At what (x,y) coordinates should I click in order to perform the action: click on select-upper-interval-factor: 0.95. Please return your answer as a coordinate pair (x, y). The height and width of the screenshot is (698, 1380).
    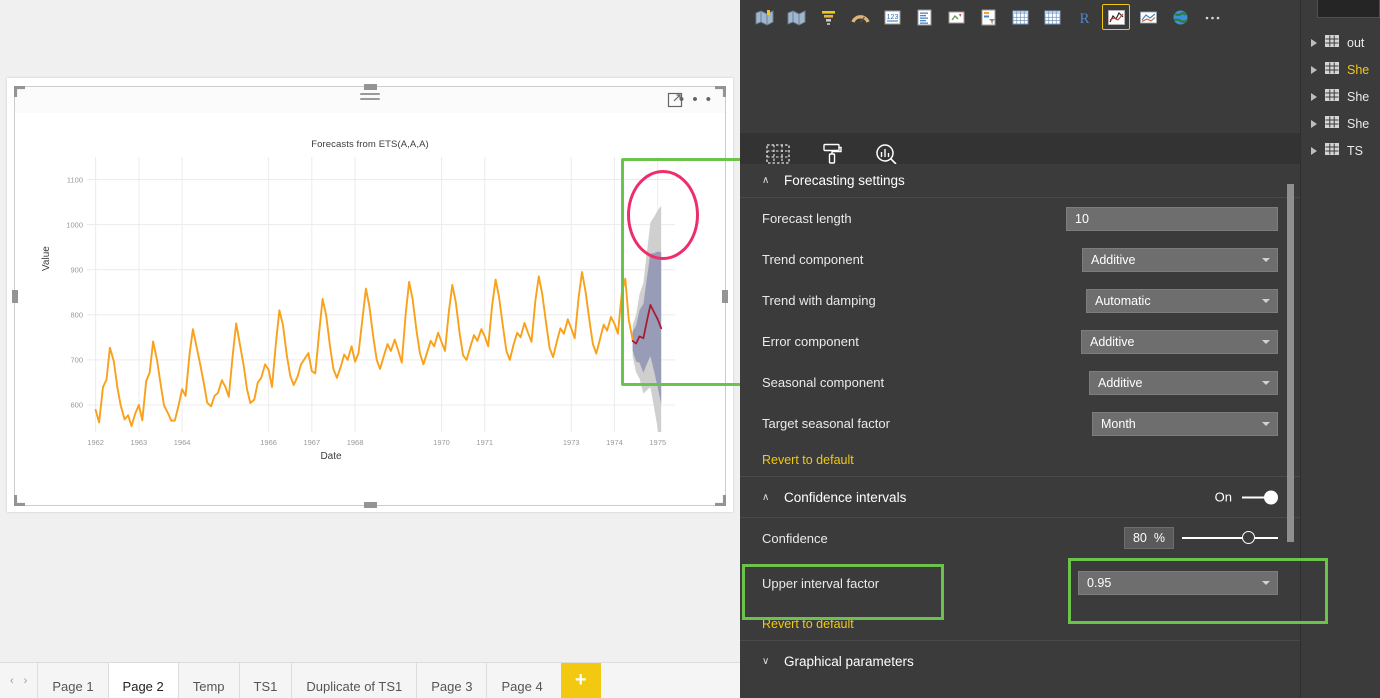
    Looking at the image, I should click on (1178, 583).